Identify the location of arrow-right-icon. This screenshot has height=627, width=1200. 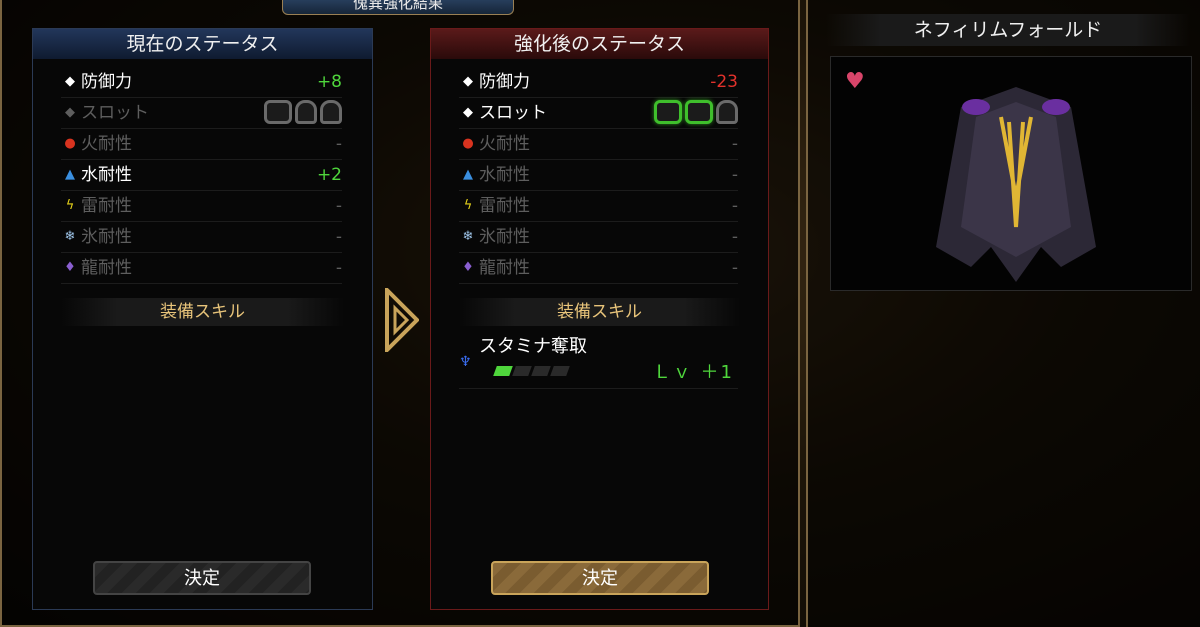
(402, 320).